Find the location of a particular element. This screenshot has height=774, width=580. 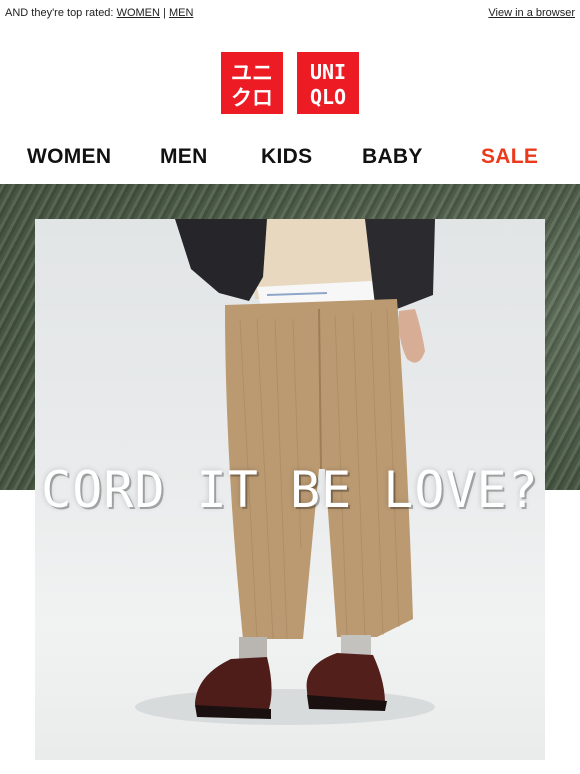

nav-men: MEN is located at coordinates (184, 157).